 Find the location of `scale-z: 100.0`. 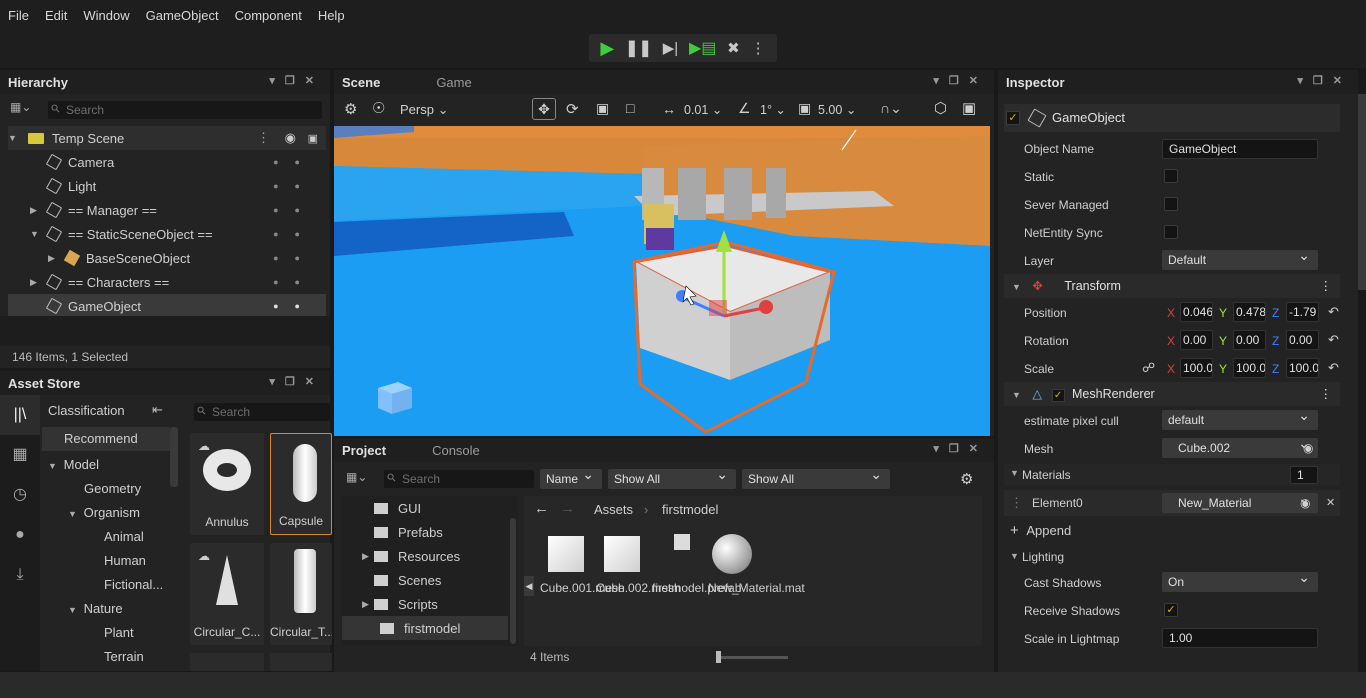

scale-z: 100.0 is located at coordinates (1302, 368).